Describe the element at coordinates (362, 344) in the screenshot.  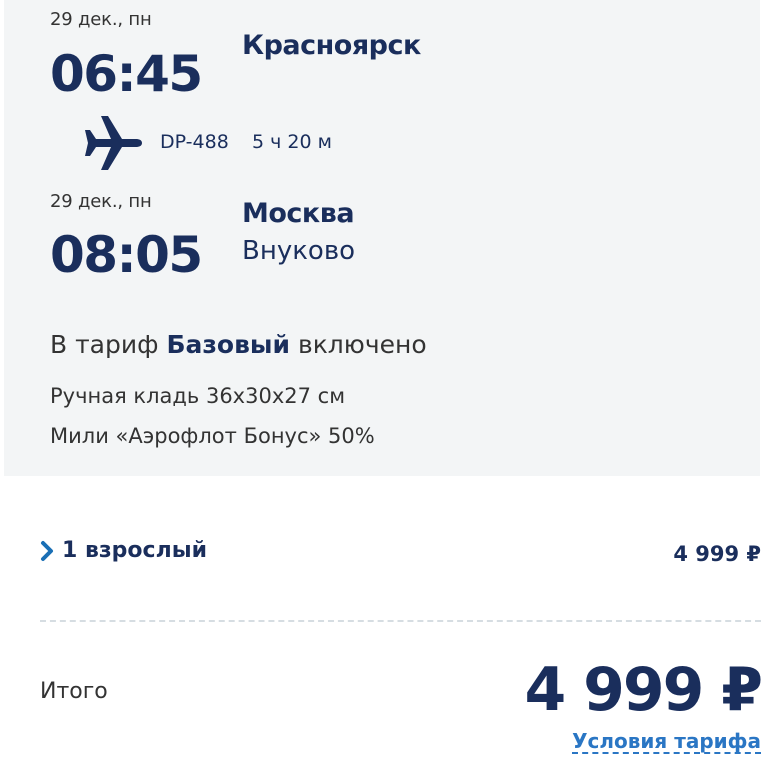
I see `tariff-suffix: включено` at that location.